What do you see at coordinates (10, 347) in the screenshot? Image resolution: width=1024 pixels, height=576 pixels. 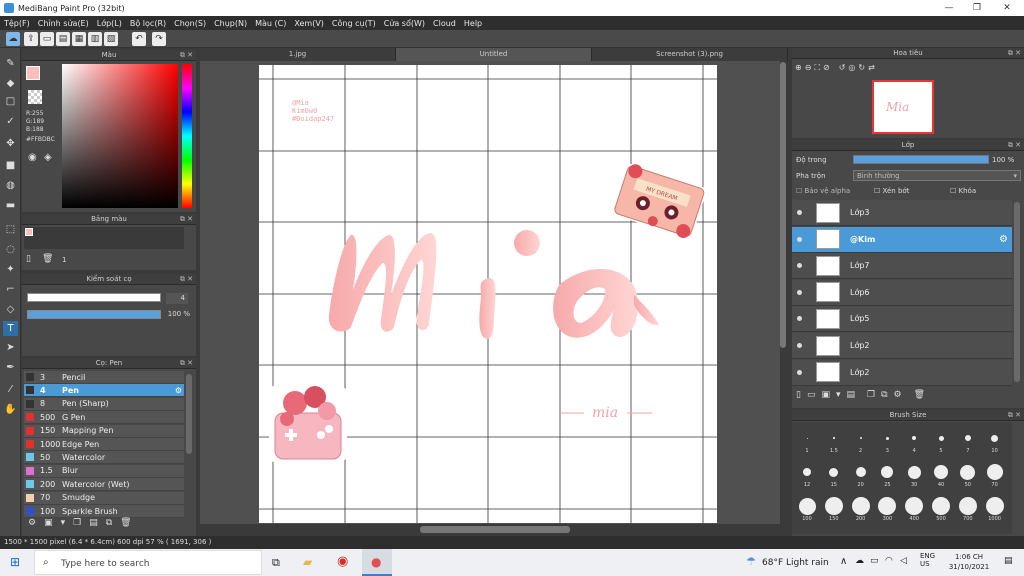 I see `operation-tool-icon: ➤` at bounding box center [10, 347].